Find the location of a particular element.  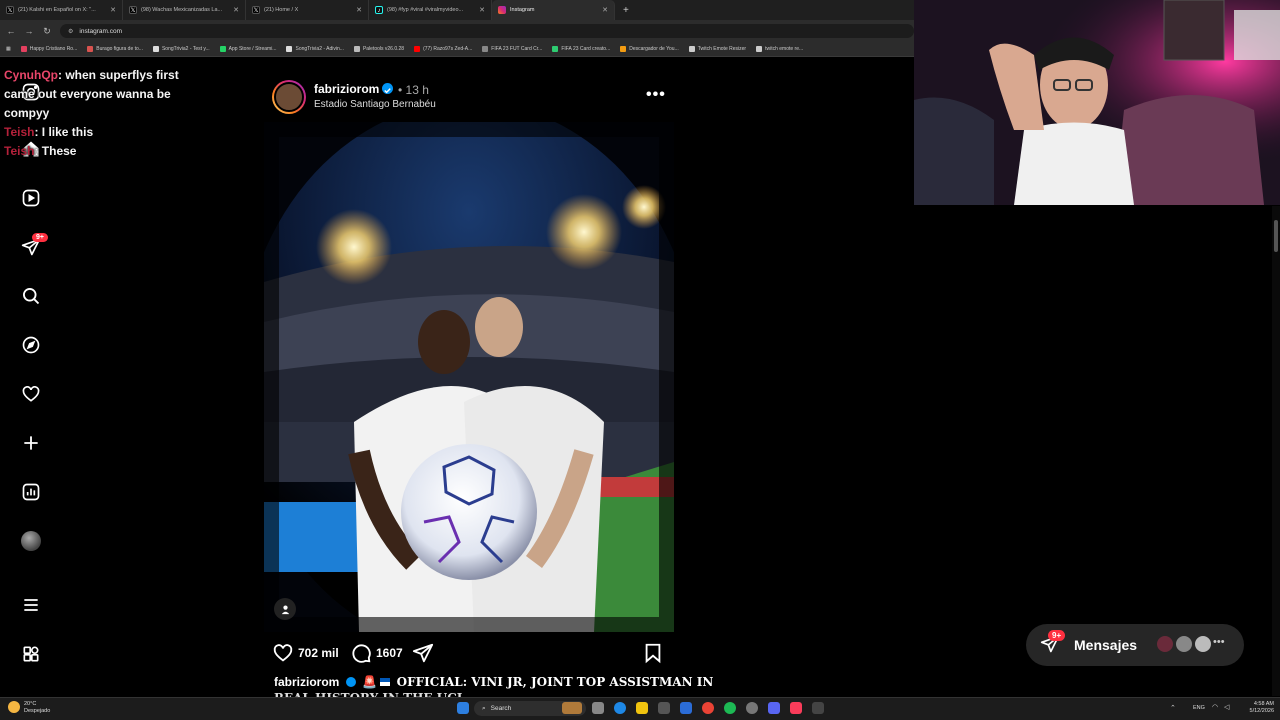

url-field: ⚙ instagram.com is located at coordinates (487, 31).